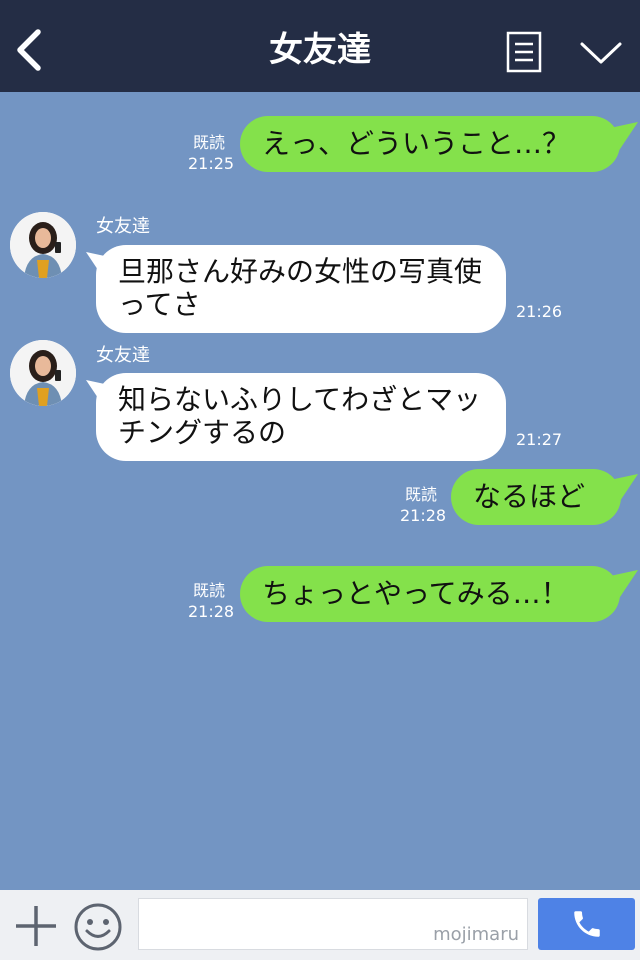 This screenshot has width=640, height=960. Describe the element at coordinates (539, 439) in the screenshot. I see `message-time: 21:27` at that location.